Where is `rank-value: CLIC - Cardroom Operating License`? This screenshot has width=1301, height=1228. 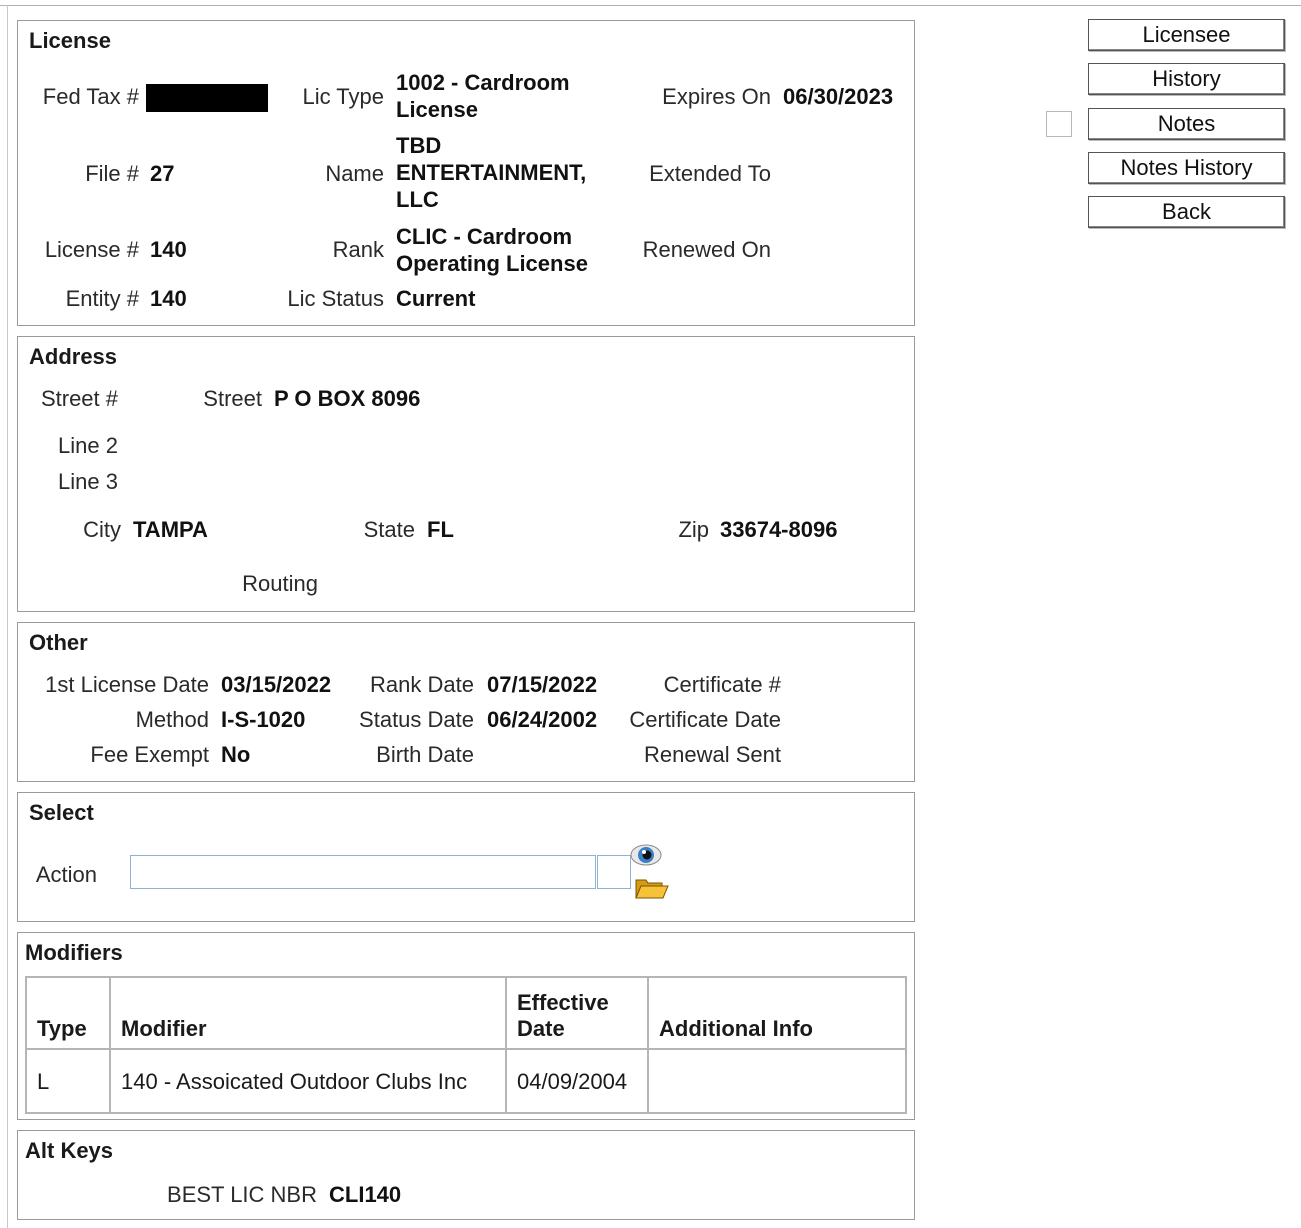
rank-value: CLIC - Cardroom Operating License is located at coordinates (492, 250).